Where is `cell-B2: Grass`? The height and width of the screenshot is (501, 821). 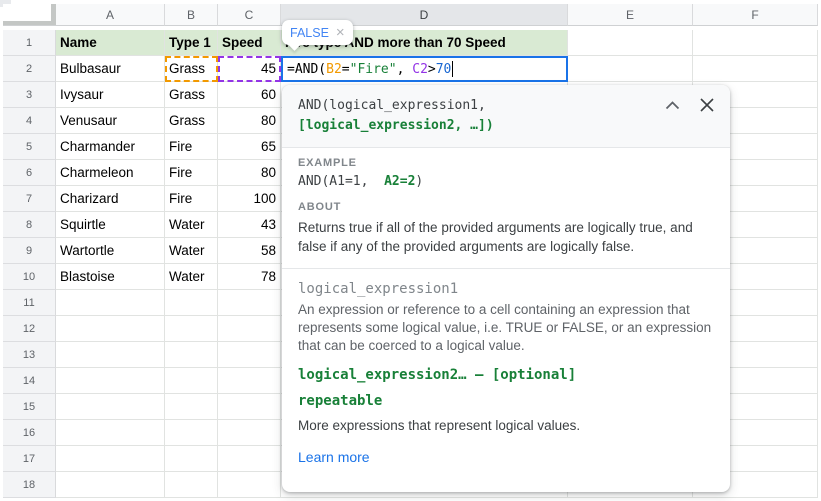 cell-B2: Grass is located at coordinates (191, 69).